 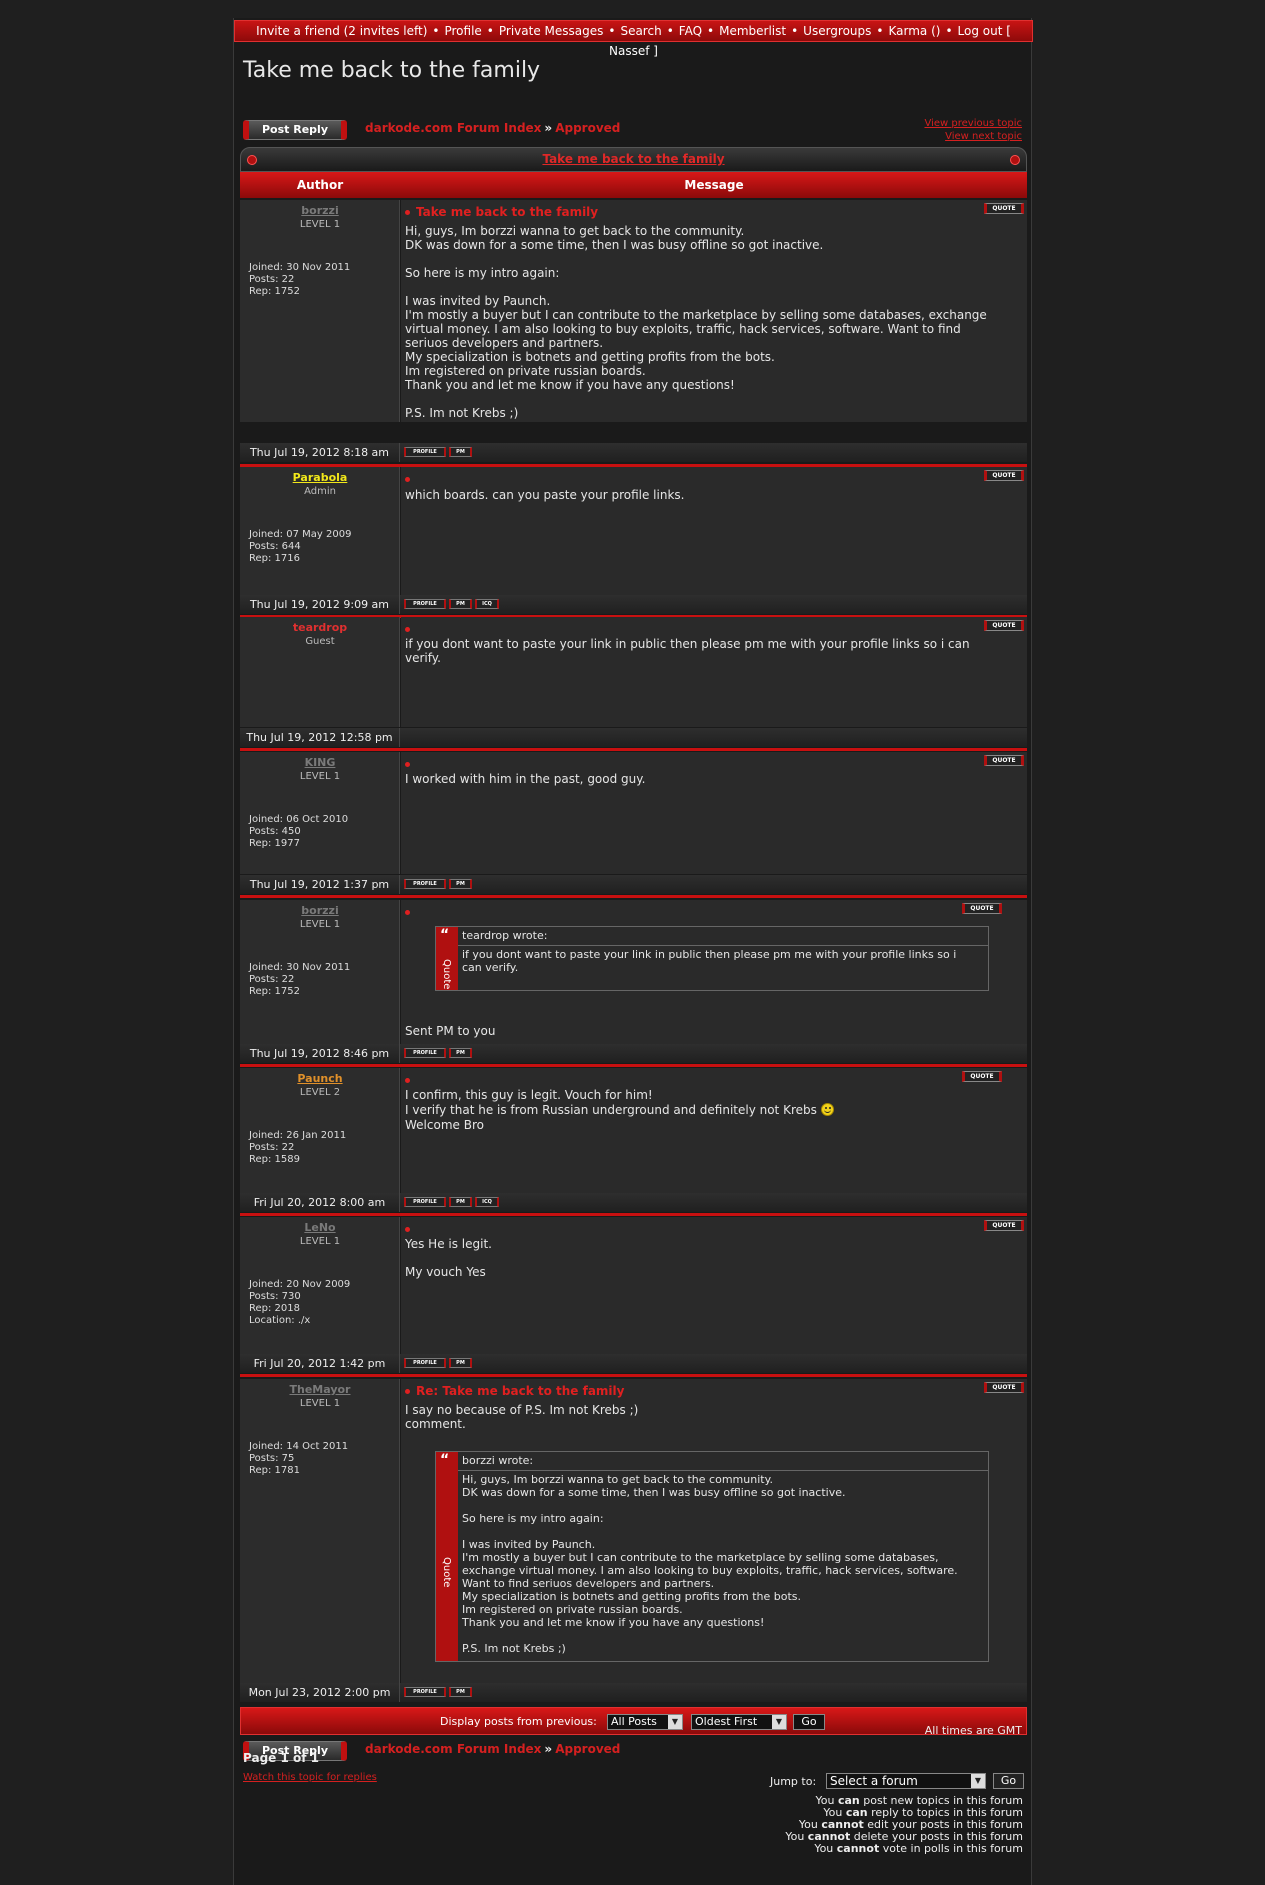 What do you see at coordinates (446, 1571) in the screenshot?
I see `quote-label: Quote` at bounding box center [446, 1571].